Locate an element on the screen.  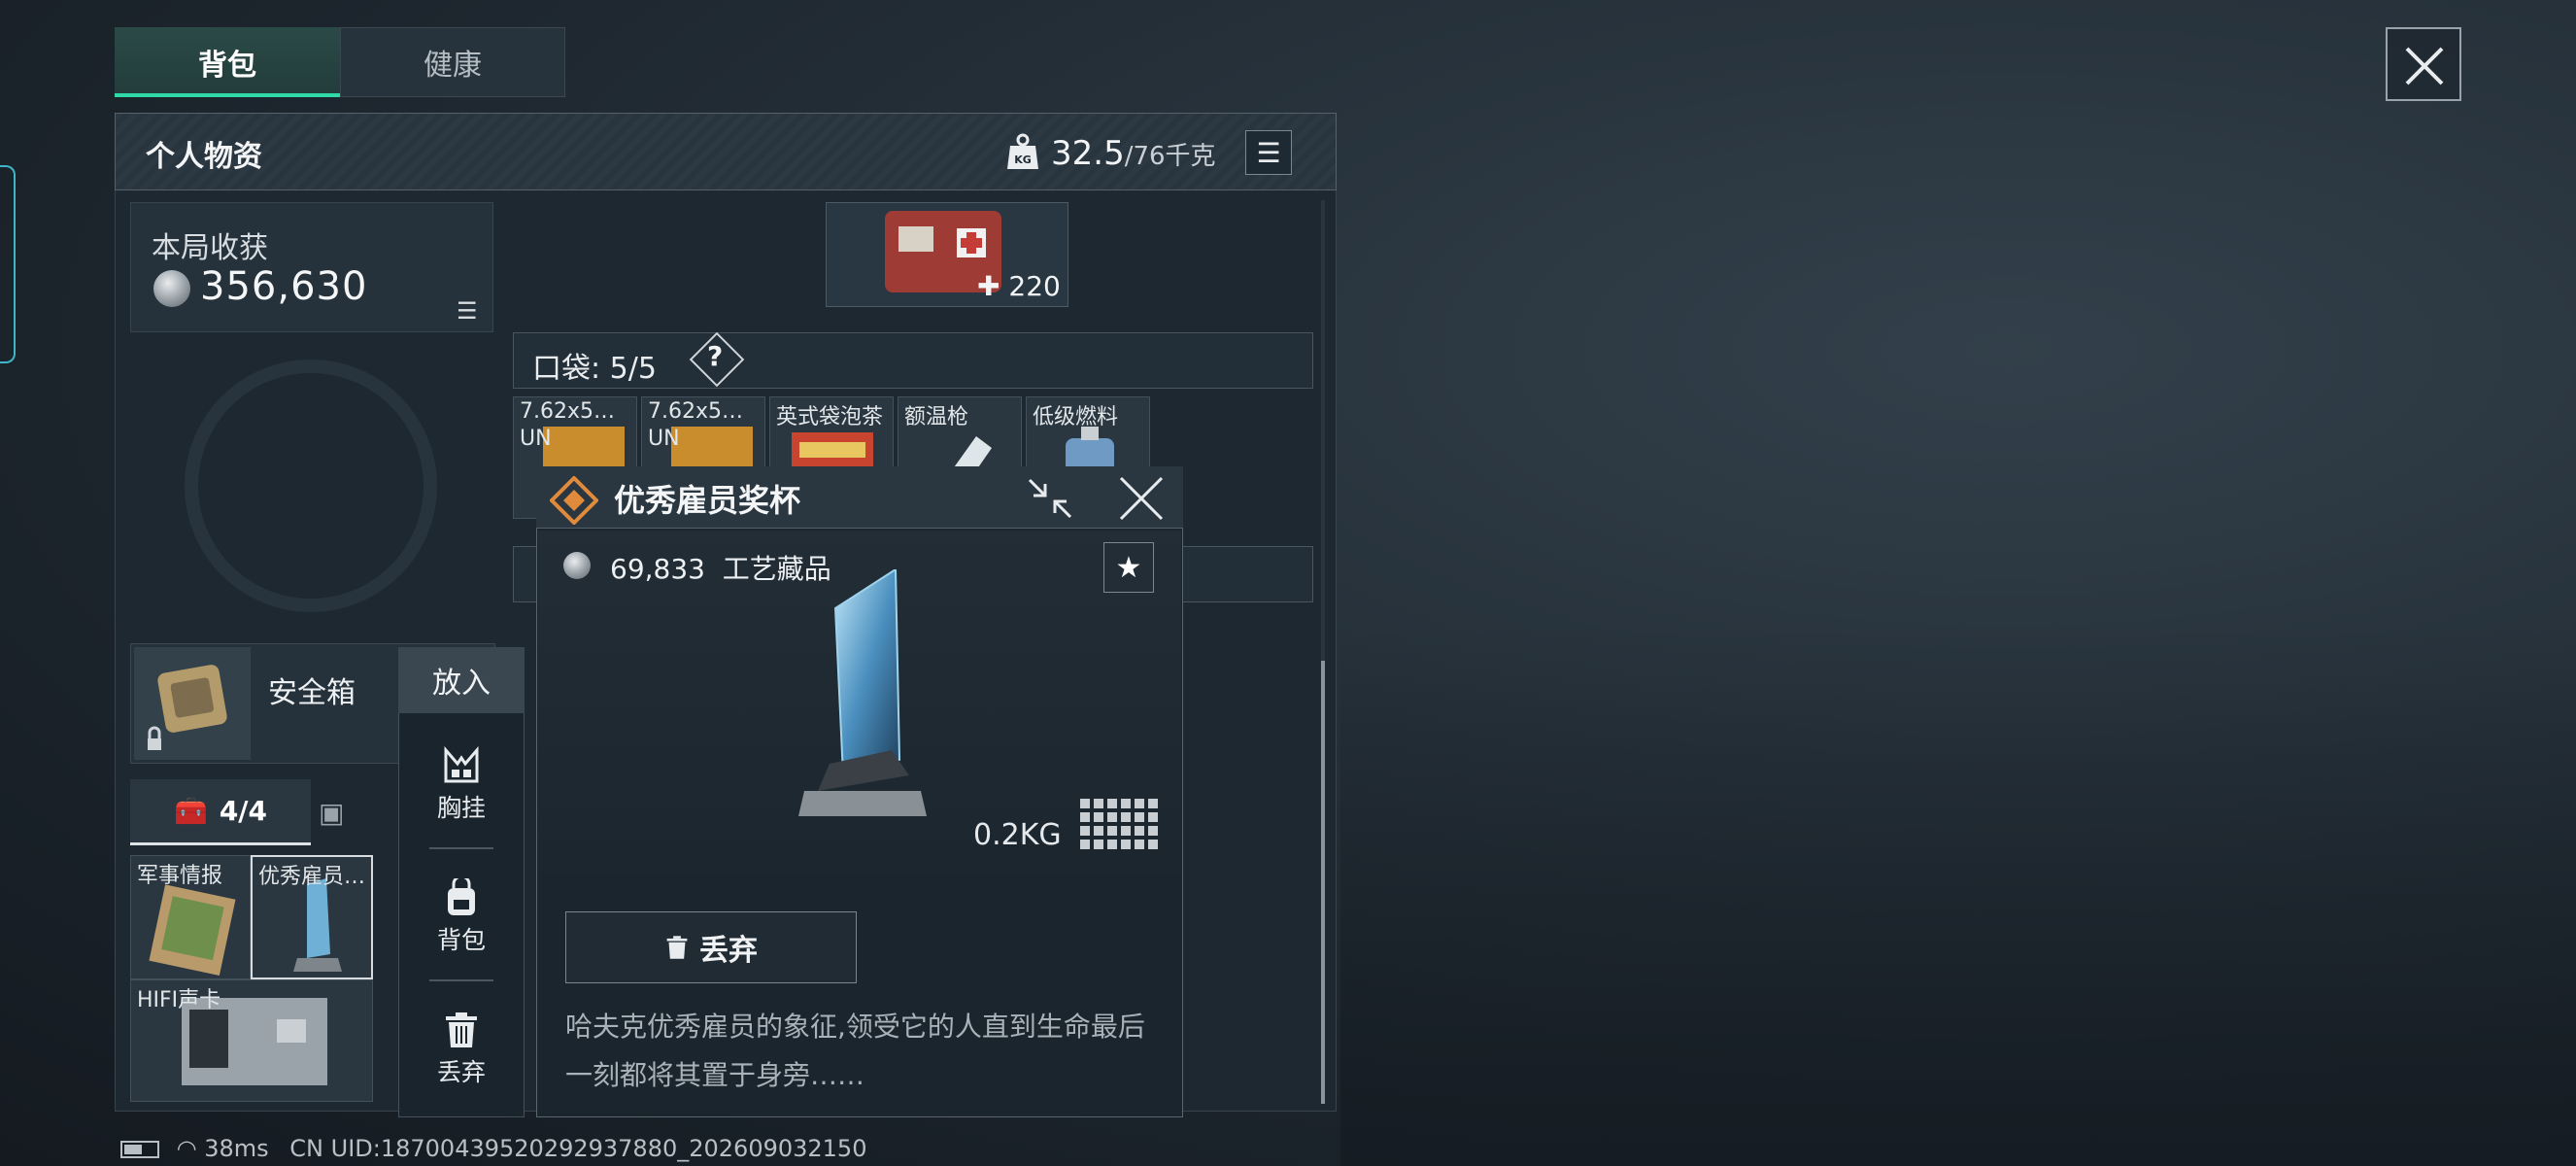
popup-close-button is located at coordinates (1141, 498).